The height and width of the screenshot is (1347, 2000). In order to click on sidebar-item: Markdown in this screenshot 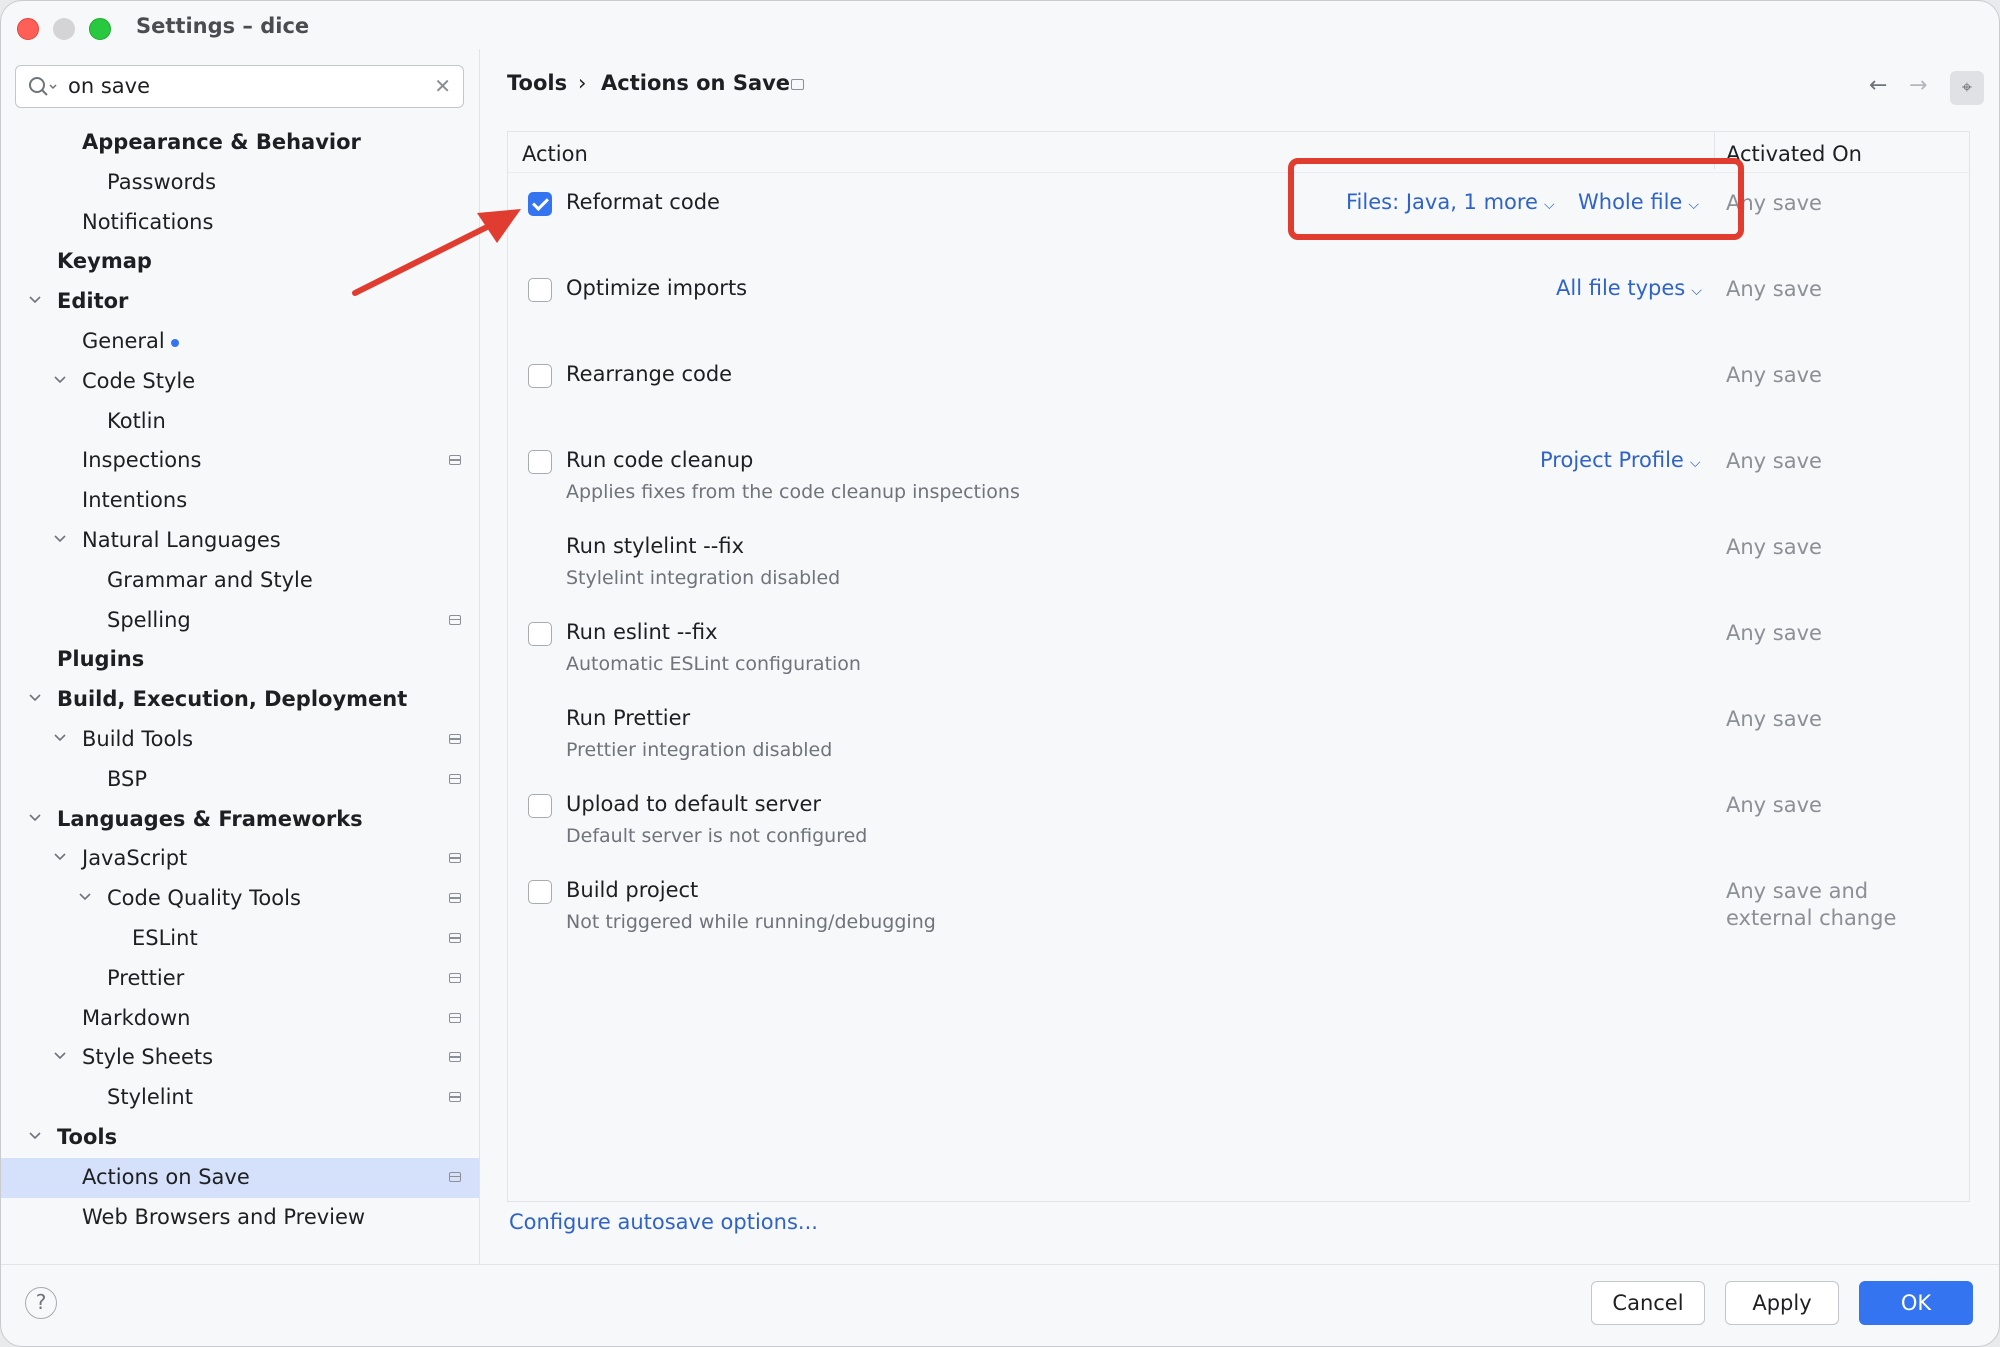, I will do `click(240, 1019)`.